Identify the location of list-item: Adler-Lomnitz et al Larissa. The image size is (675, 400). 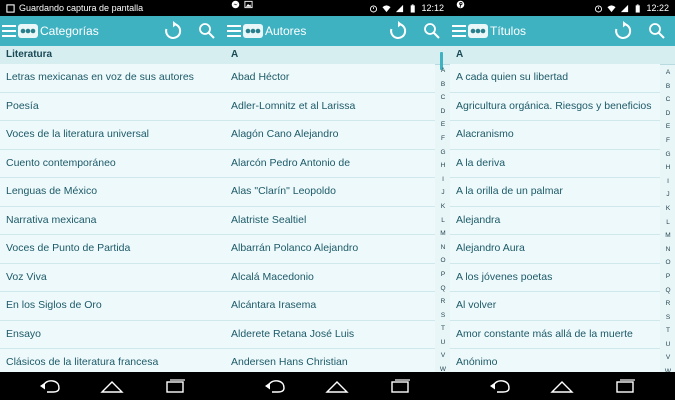
(330, 106).